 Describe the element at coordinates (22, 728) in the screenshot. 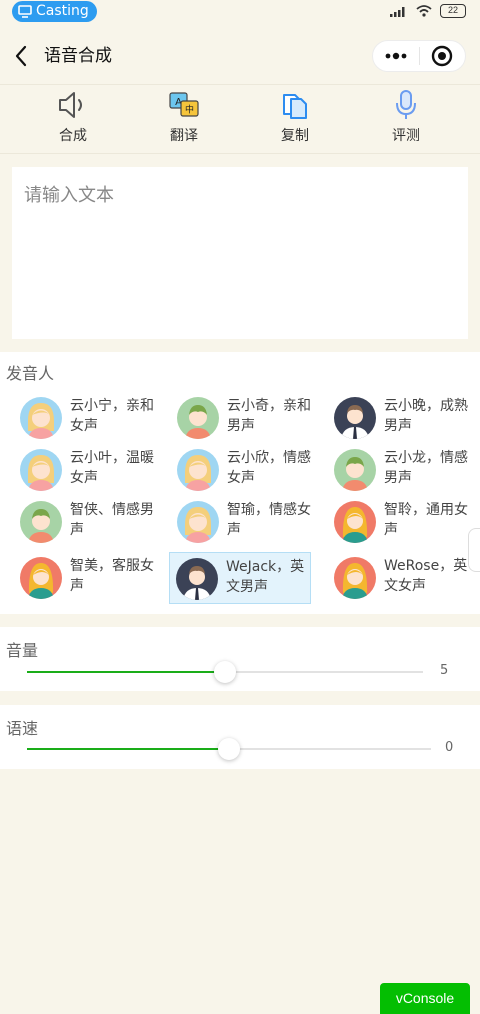

I see `speed-title: 语速` at that location.